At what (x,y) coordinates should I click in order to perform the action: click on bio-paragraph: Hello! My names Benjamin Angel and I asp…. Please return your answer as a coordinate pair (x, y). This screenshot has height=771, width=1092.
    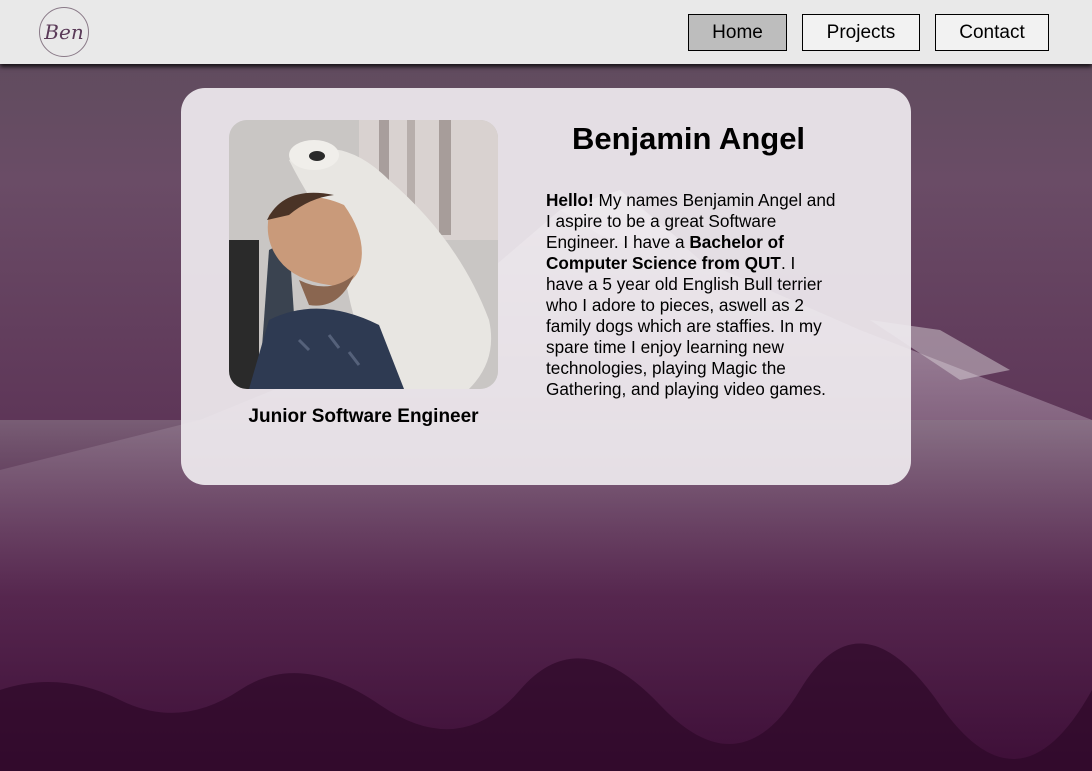
    Looking at the image, I should click on (691, 295).